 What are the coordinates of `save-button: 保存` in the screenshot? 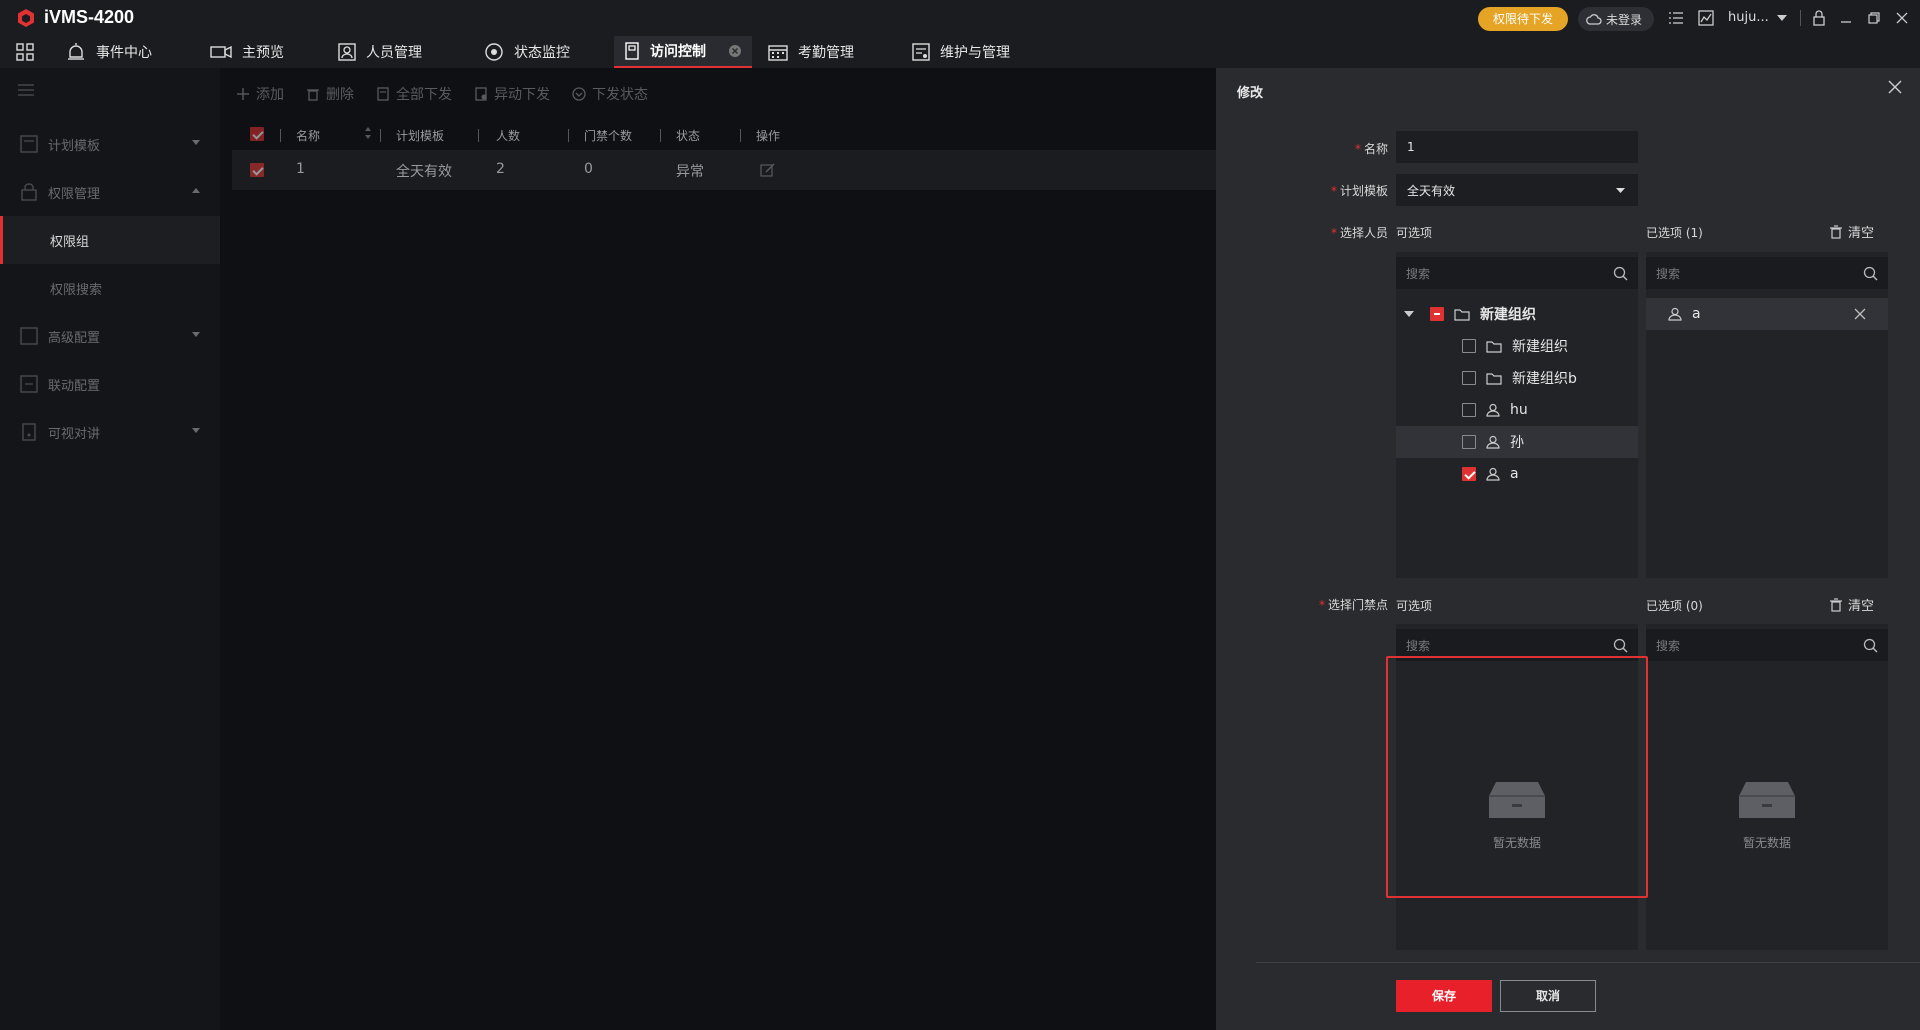 It's located at (1444, 996).